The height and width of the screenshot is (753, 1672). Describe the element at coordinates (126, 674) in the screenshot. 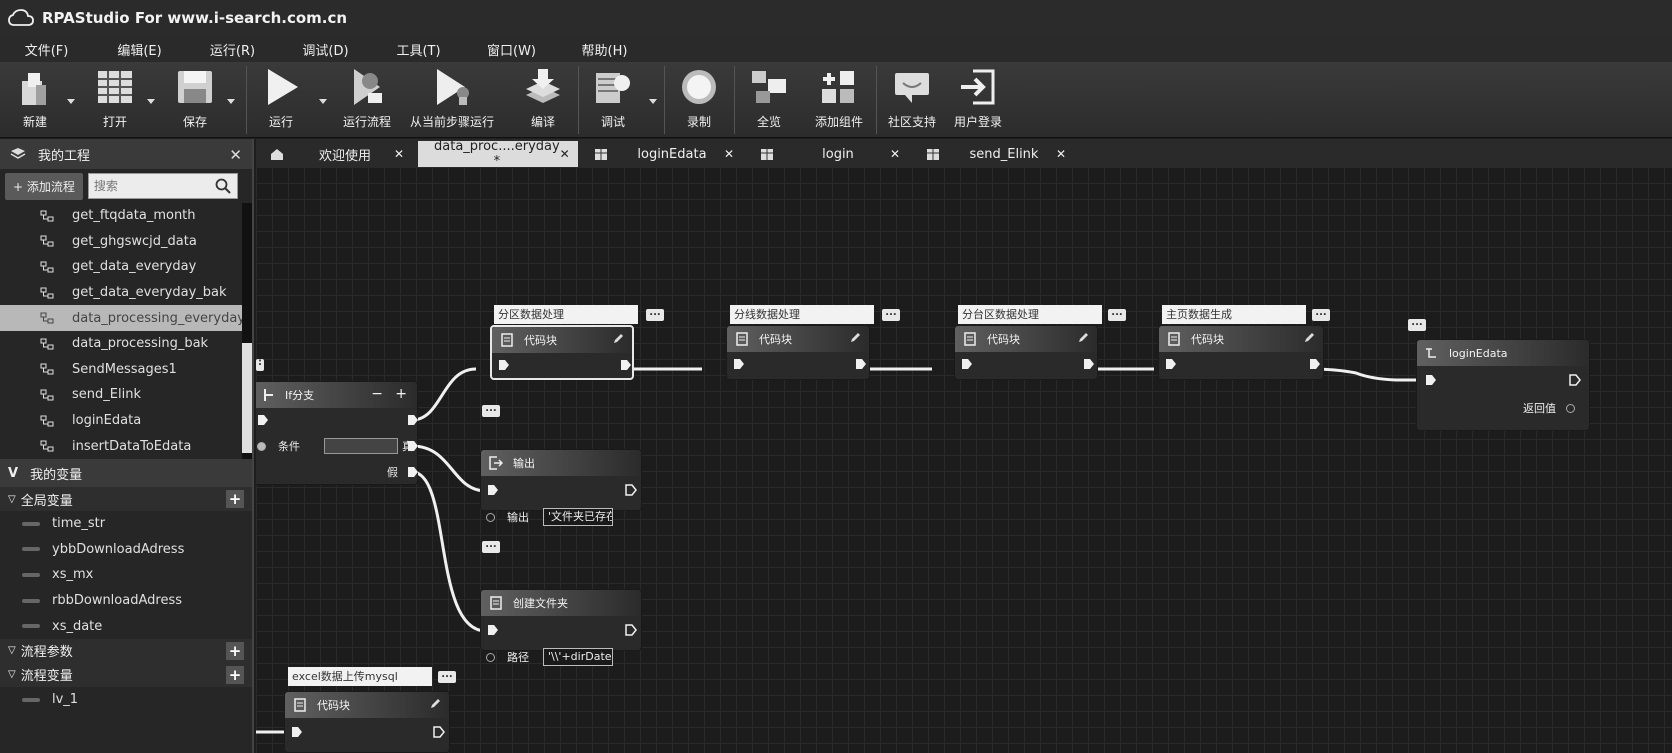

I see `flow-vars-group: ▽ 流程变量 +` at that location.